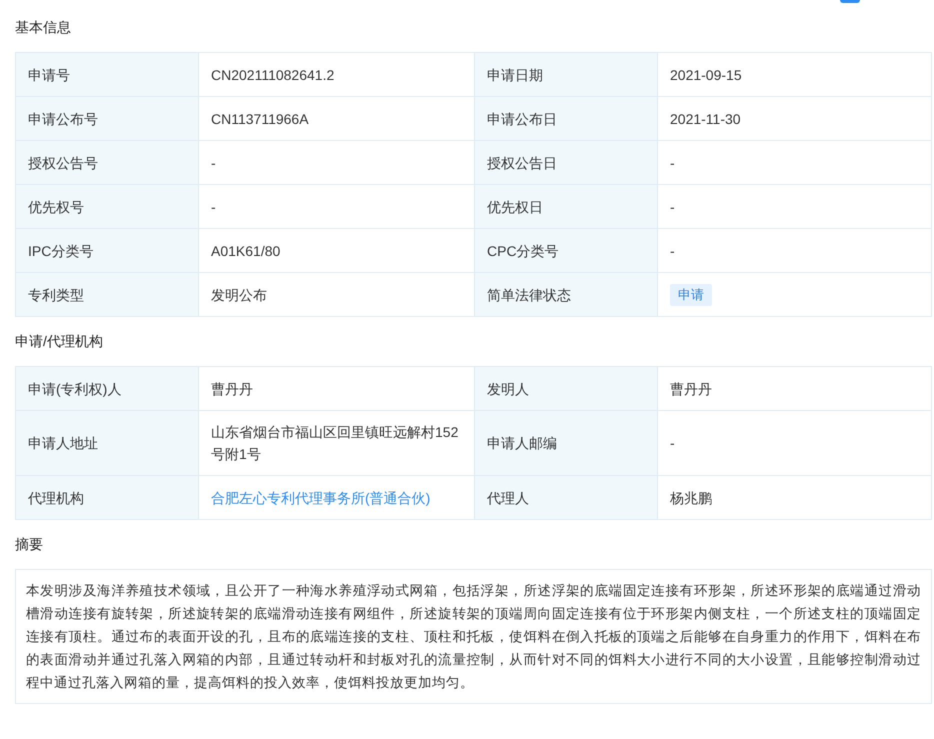  I want to click on field-label: 优先权号, so click(107, 207).